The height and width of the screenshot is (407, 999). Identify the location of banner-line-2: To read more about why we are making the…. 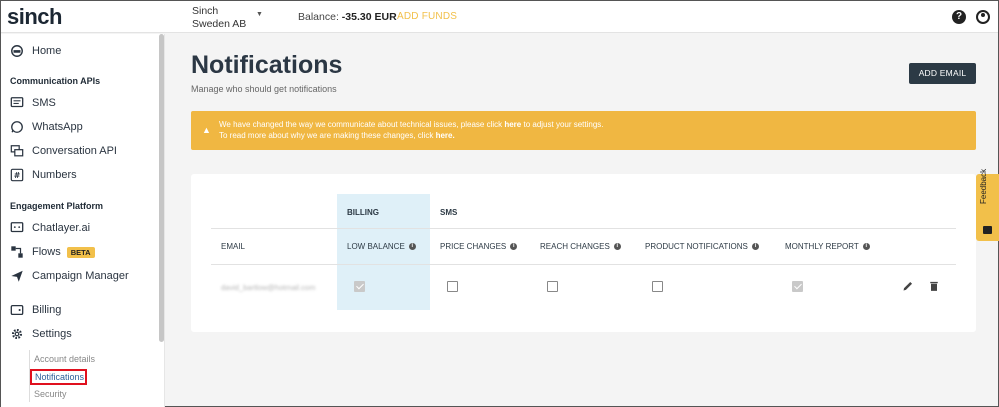
(337, 135).